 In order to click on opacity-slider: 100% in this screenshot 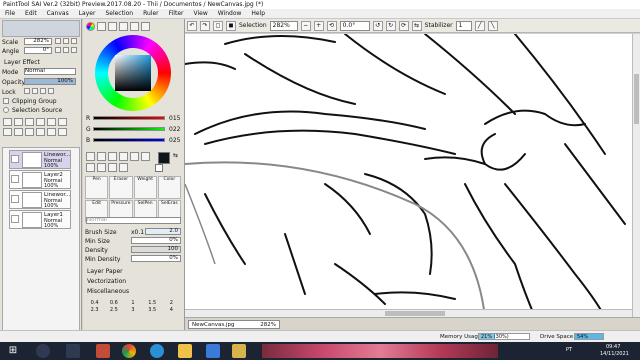, I will do `click(50, 81)`.